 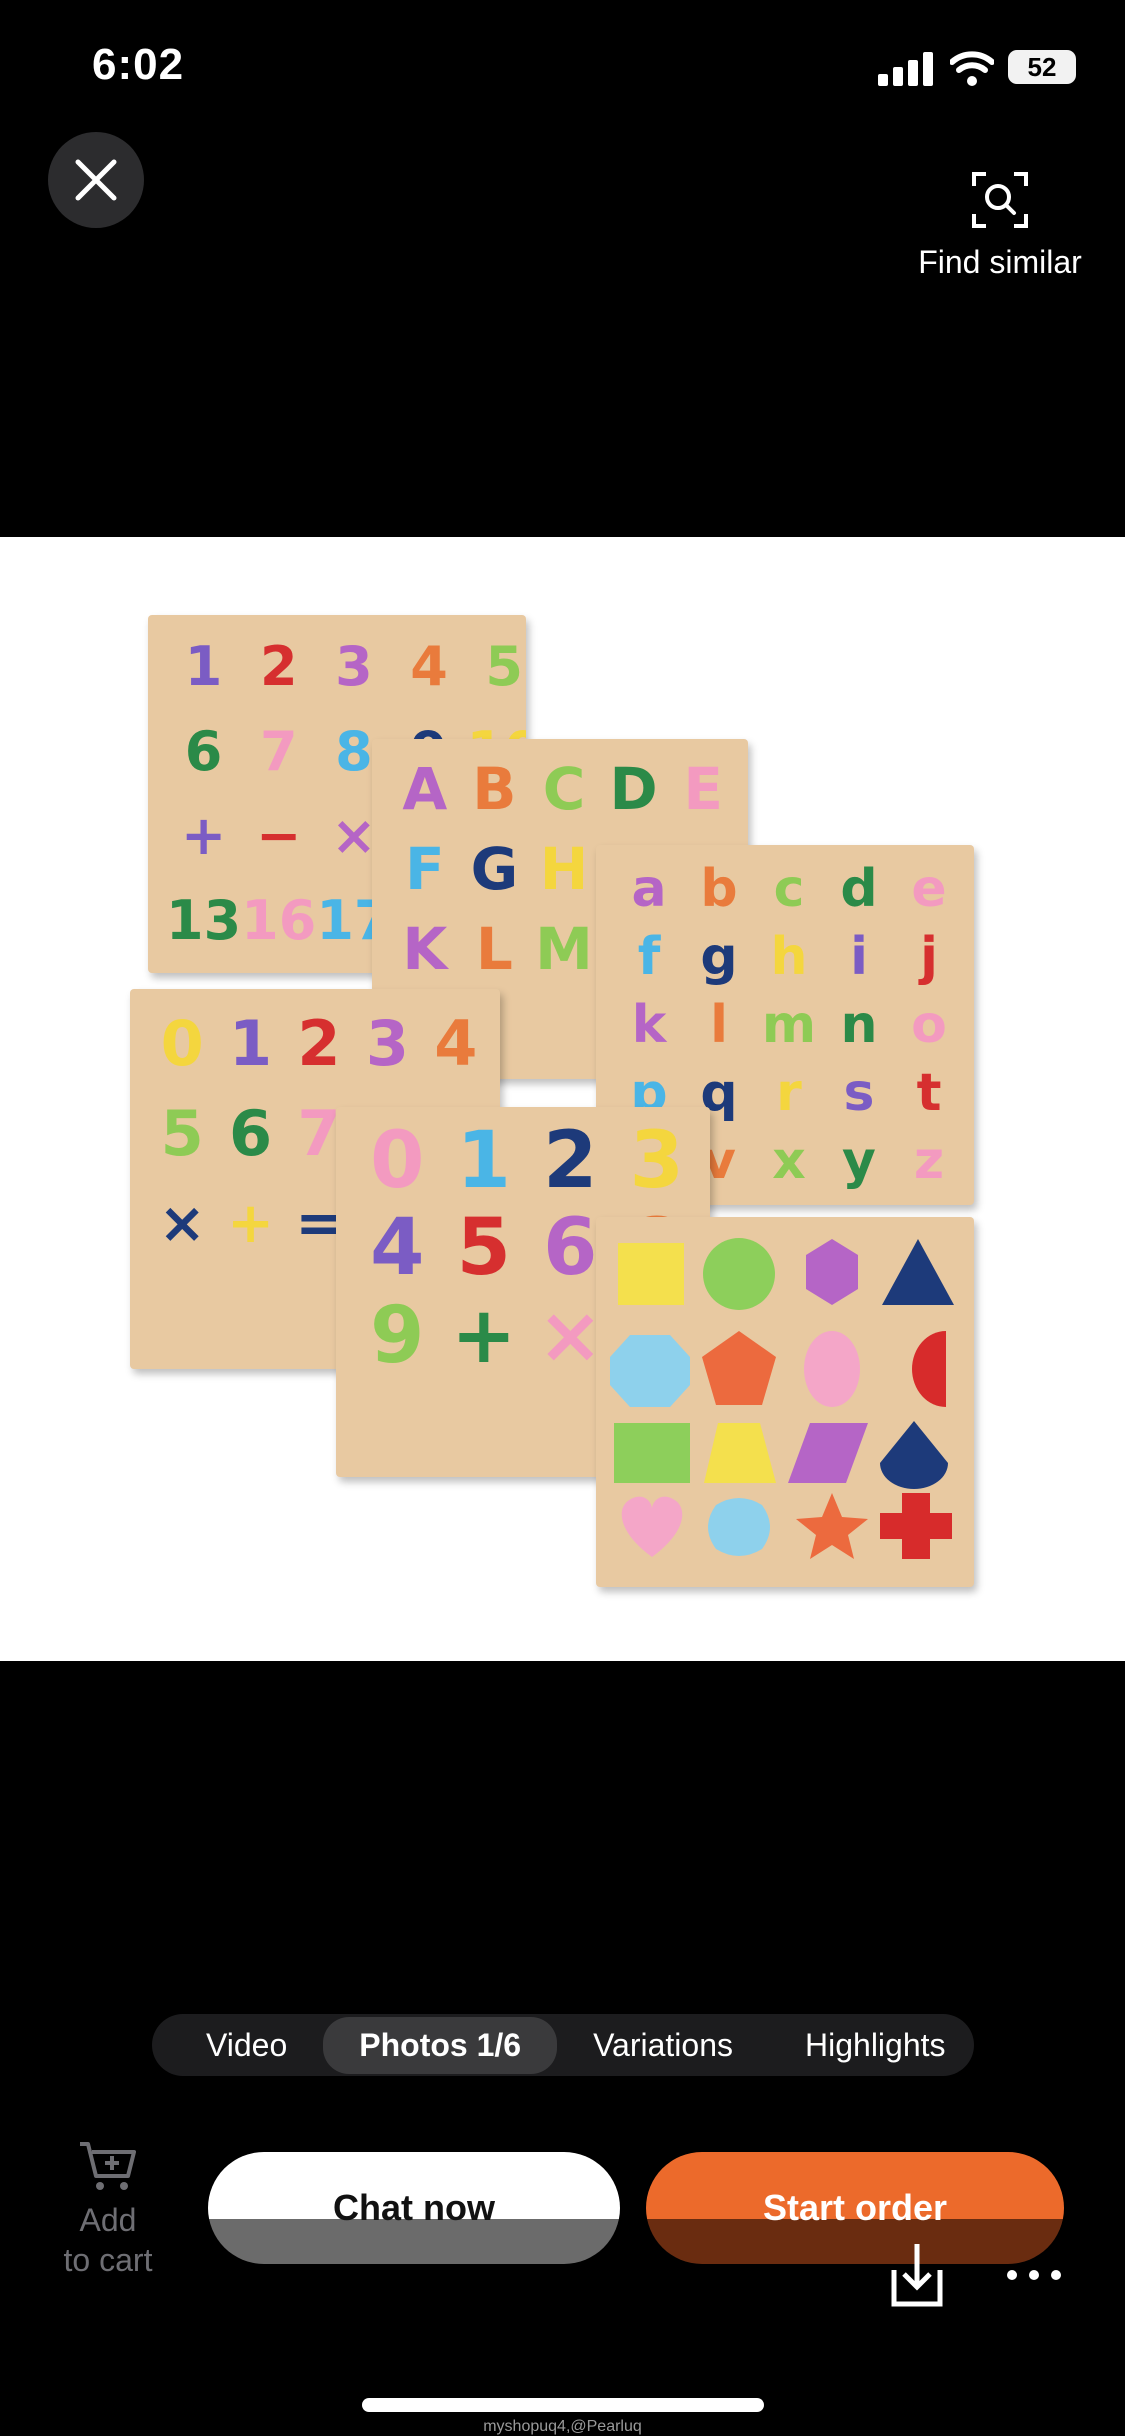 I want to click on home-indicator, so click(x=563, y=2405).